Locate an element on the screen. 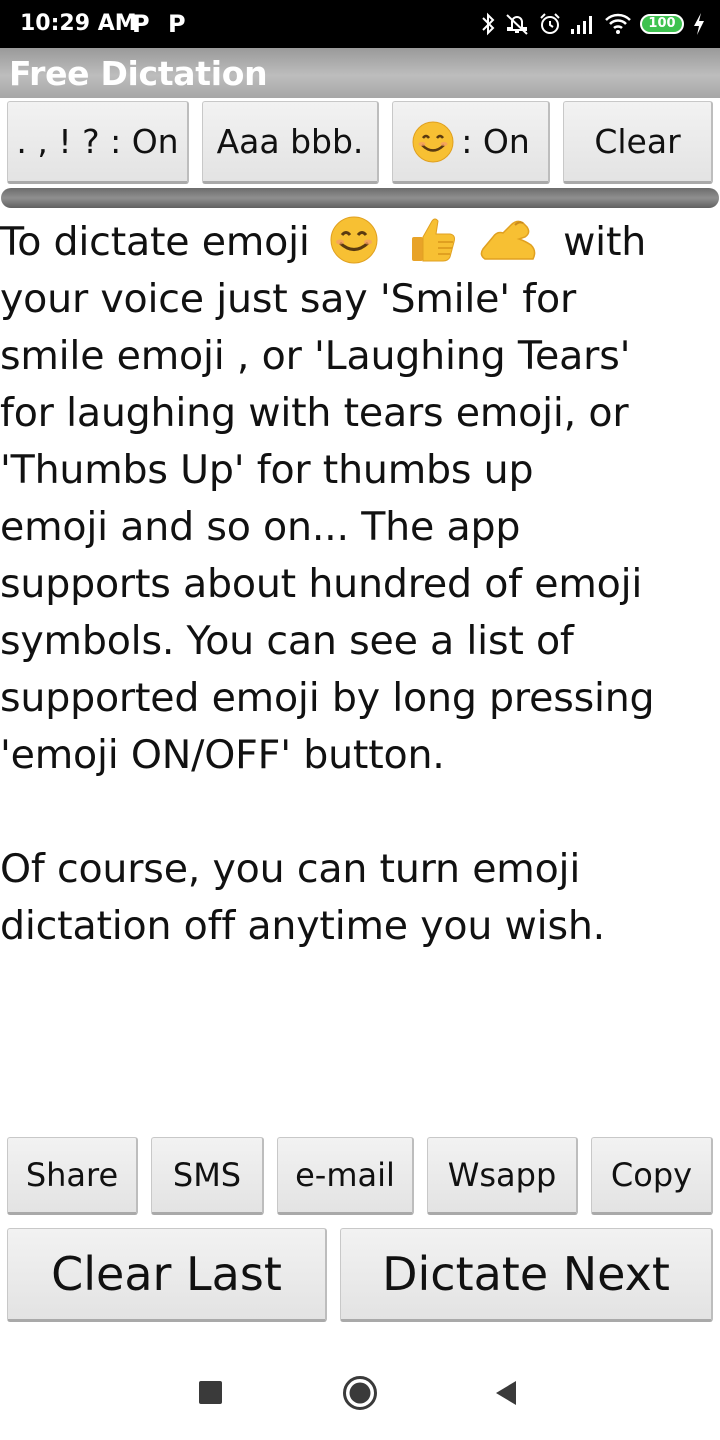  capitalize-toggle-label: Aaa bbb. is located at coordinates (290, 141).